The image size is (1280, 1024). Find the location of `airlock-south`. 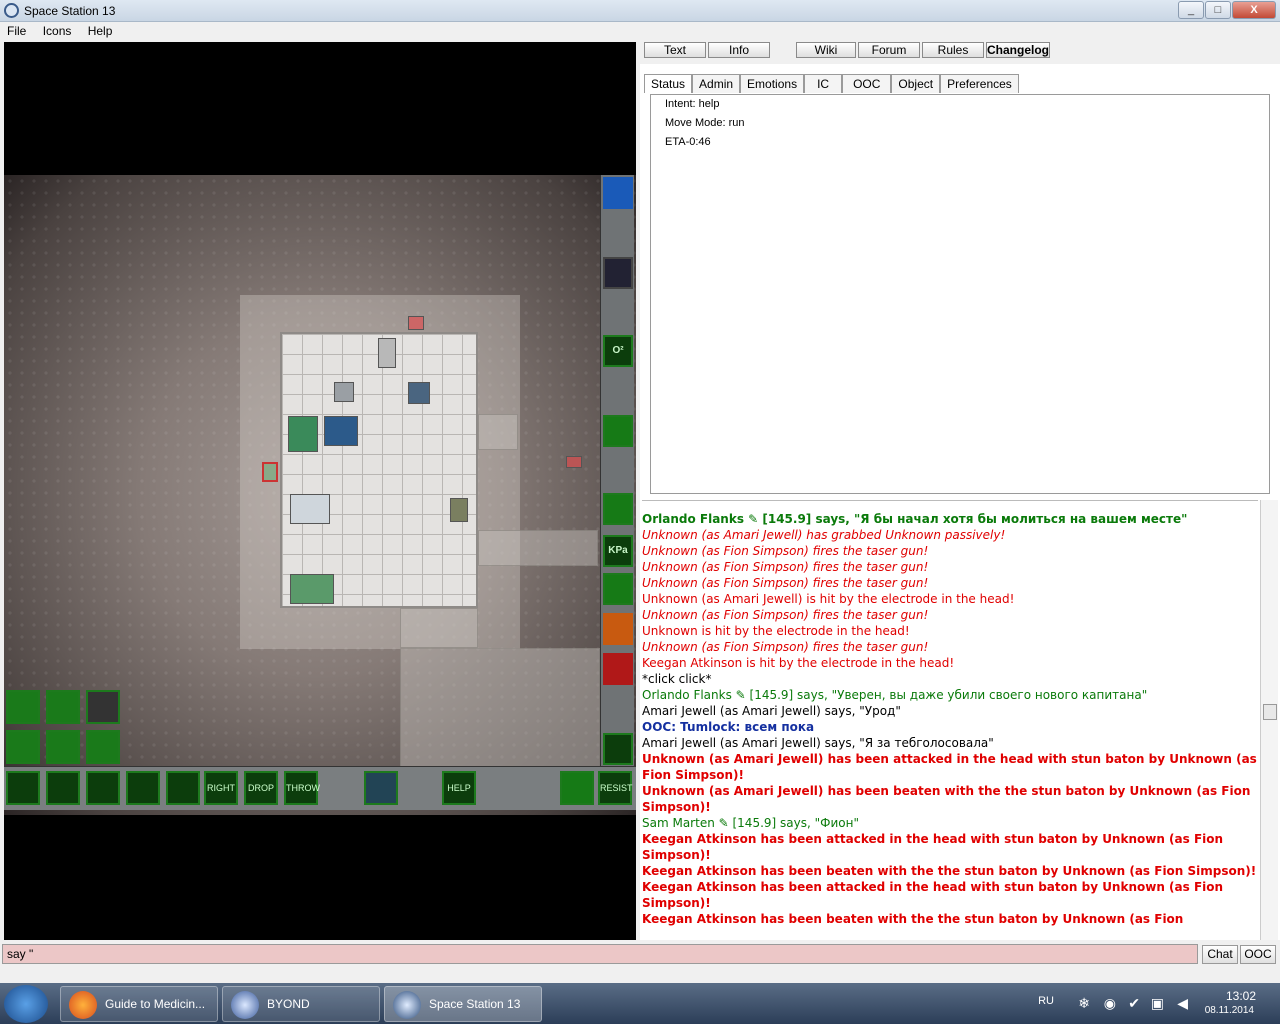

airlock-south is located at coordinates (439, 628).